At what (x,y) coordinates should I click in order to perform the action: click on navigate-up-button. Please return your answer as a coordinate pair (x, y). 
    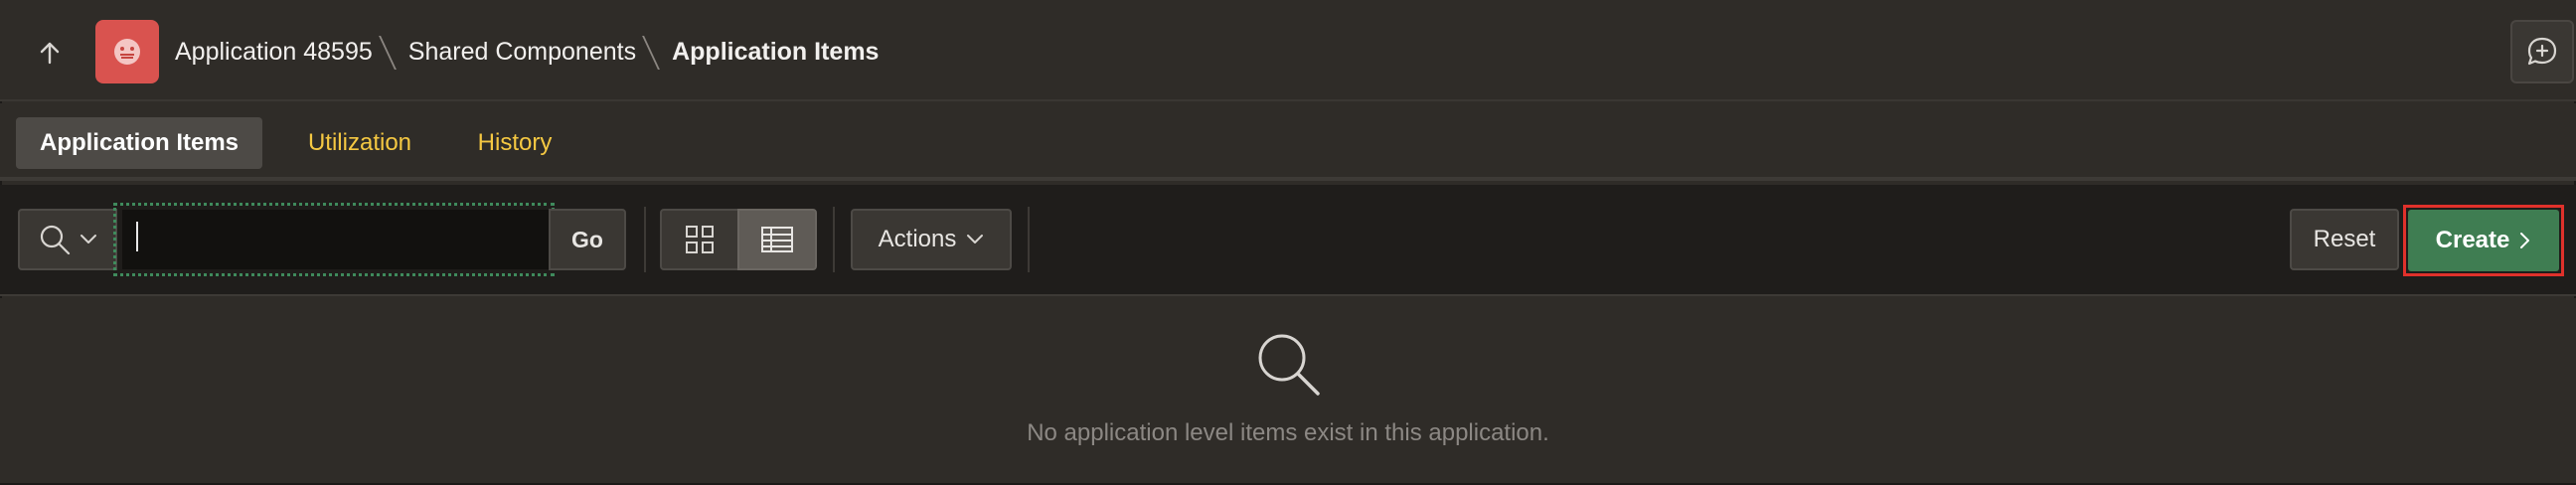
    Looking at the image, I should click on (50, 53).